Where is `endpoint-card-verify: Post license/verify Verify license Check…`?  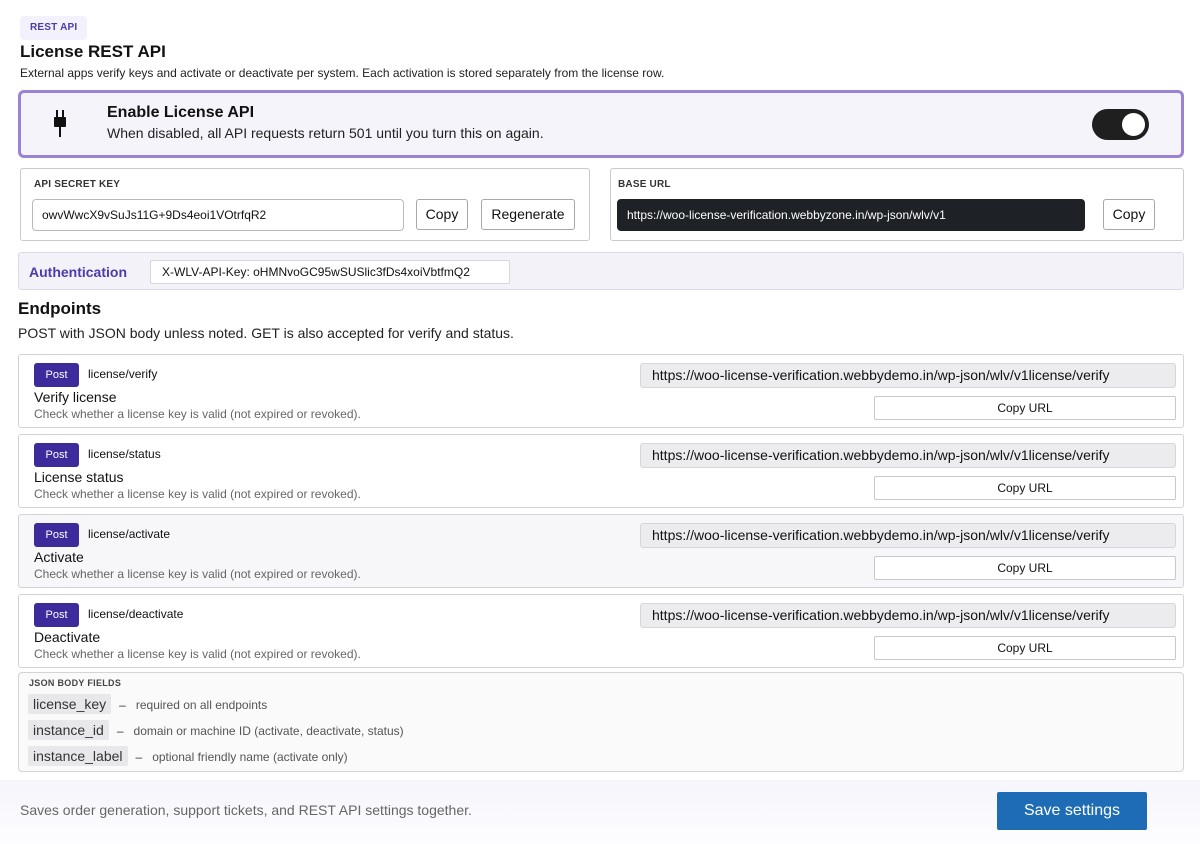
endpoint-card-verify: Post license/verify Verify license Check… is located at coordinates (601, 391).